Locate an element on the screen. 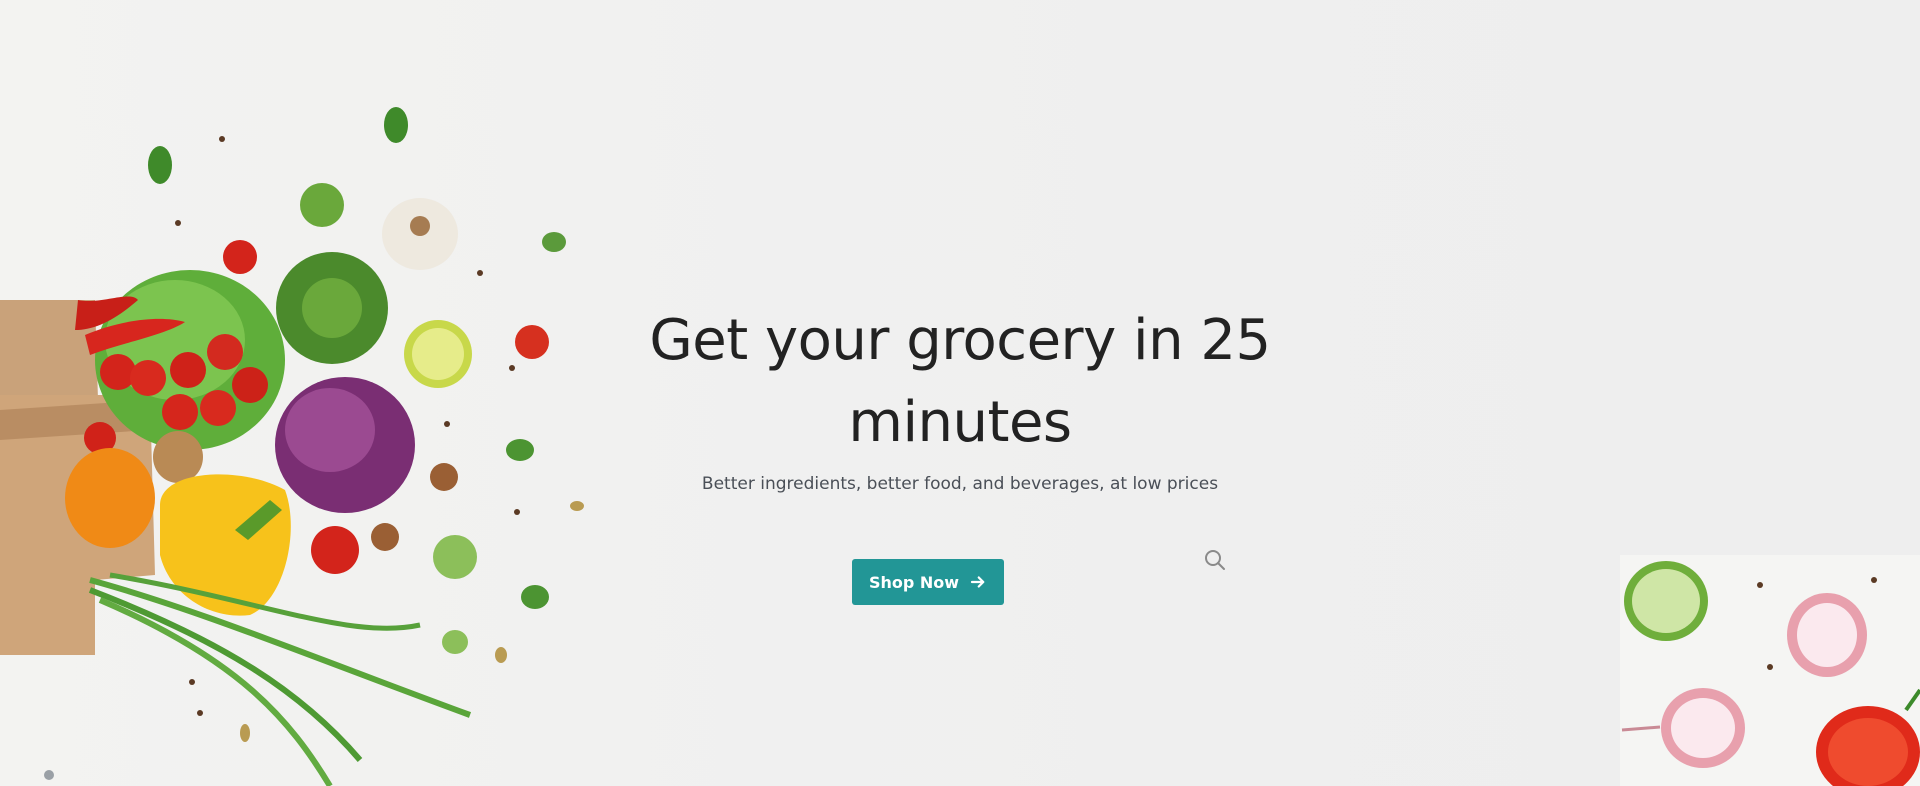 Image resolution: width=1920 pixels, height=786 pixels. slider-dot is located at coordinates (49, 775).